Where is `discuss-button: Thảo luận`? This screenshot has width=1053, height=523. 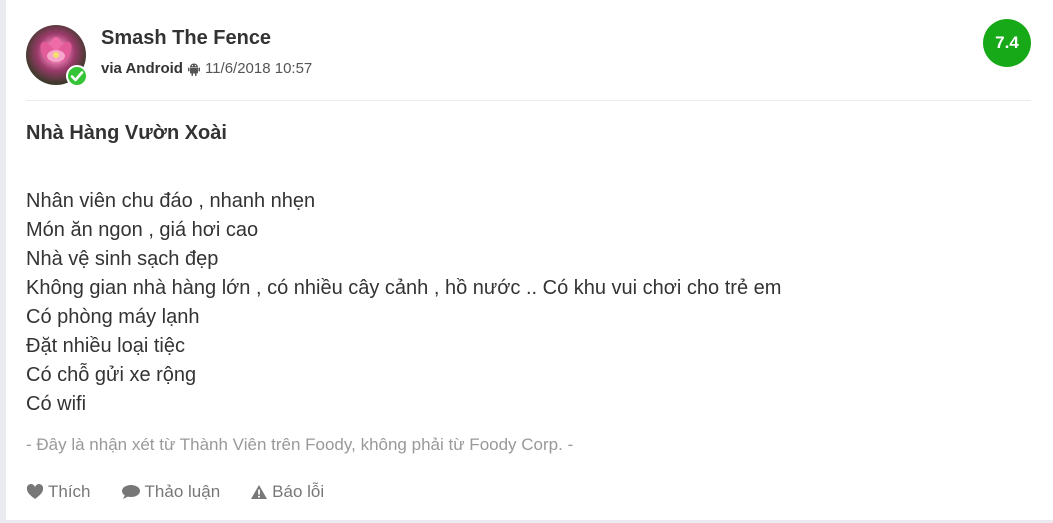
discuss-button: Thảo luận is located at coordinates (171, 492).